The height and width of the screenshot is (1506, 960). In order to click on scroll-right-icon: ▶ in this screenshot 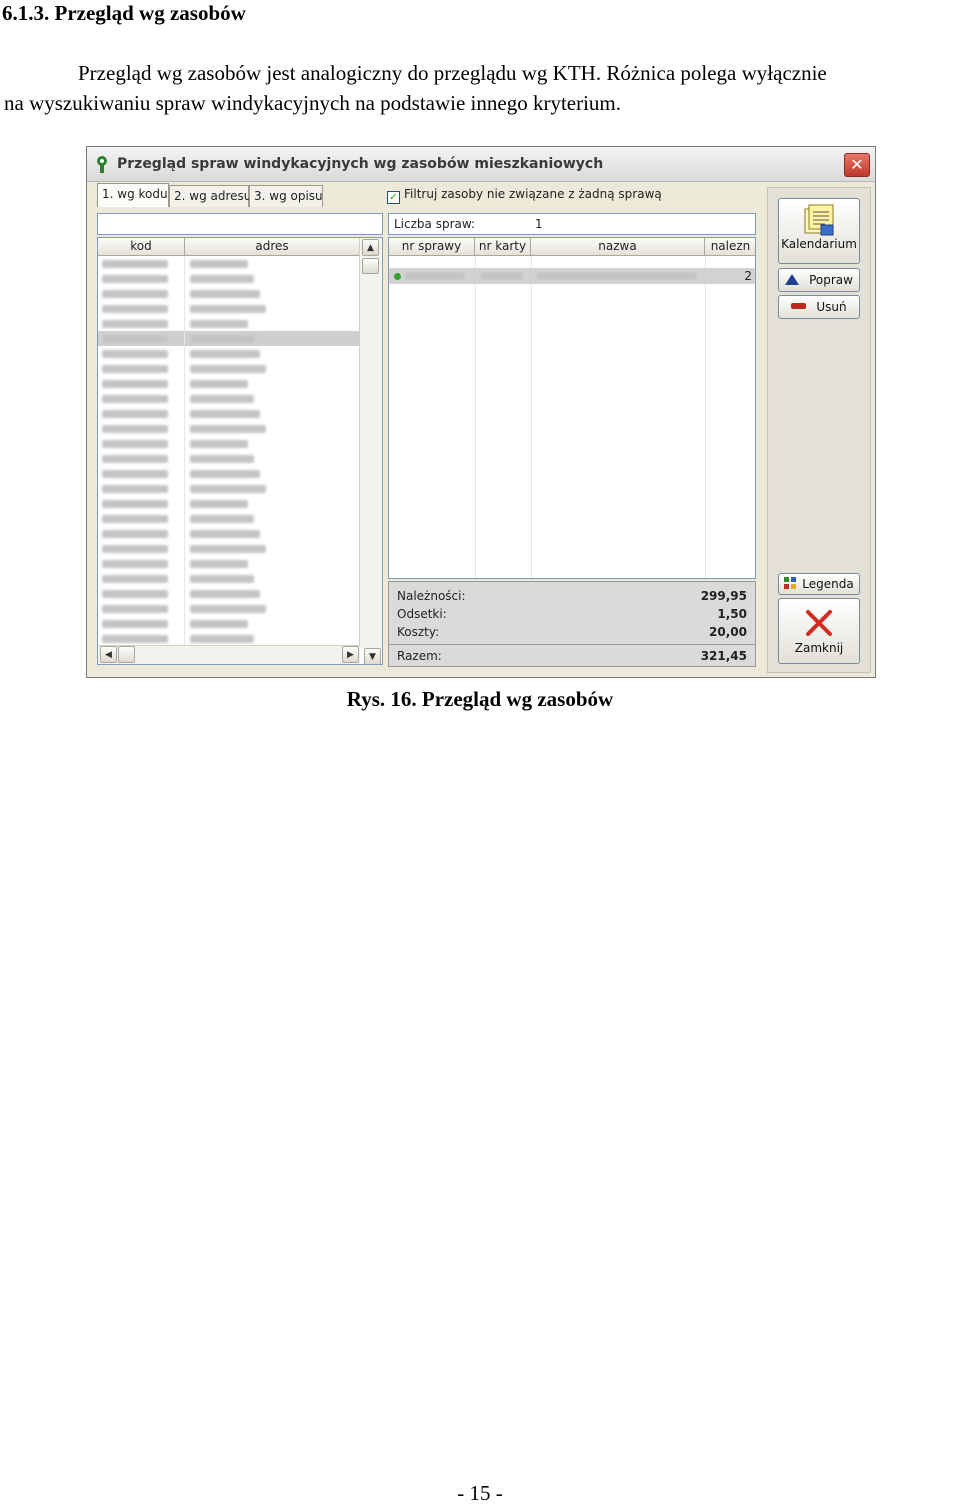, I will do `click(350, 654)`.